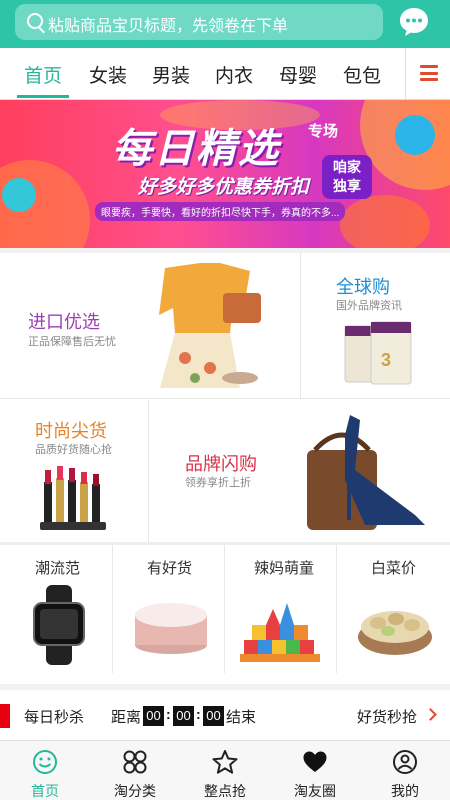 This screenshot has height=800, width=450. What do you see at coordinates (298, 74) in the screenshot?
I see `tab-maternity: 母婴` at bounding box center [298, 74].